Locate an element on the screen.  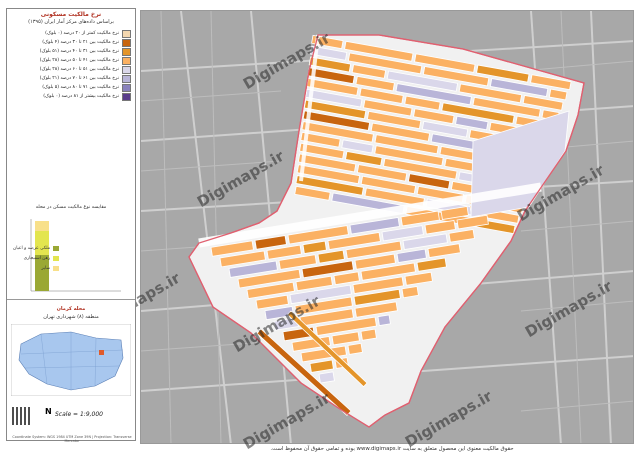
bar-legend-item: رهن استیجاری is located at coordinates (36, 258).